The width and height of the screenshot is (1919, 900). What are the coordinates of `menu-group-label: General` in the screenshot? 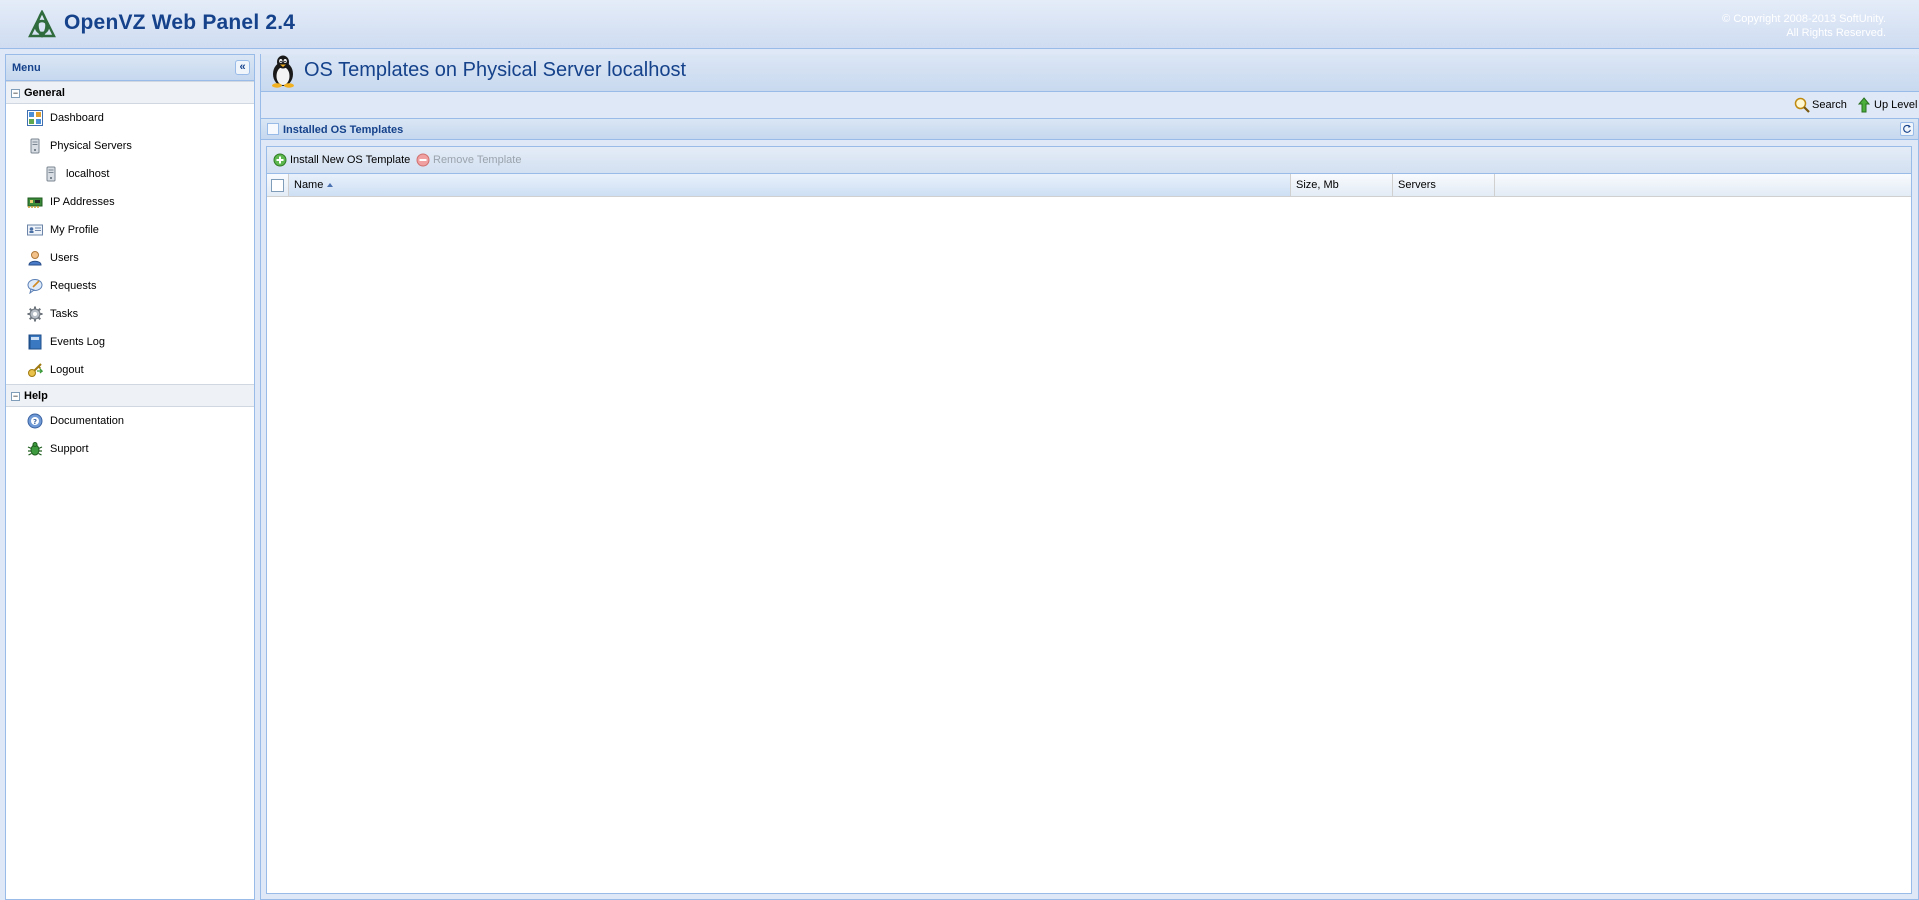 It's located at (44, 93).